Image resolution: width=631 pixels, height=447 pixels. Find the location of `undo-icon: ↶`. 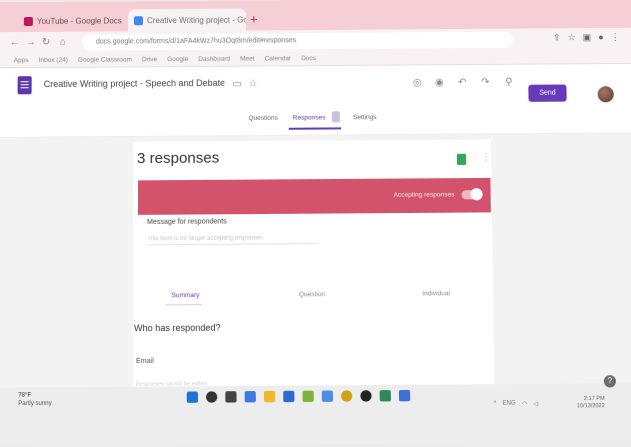

undo-icon: ↶ is located at coordinates (462, 82).